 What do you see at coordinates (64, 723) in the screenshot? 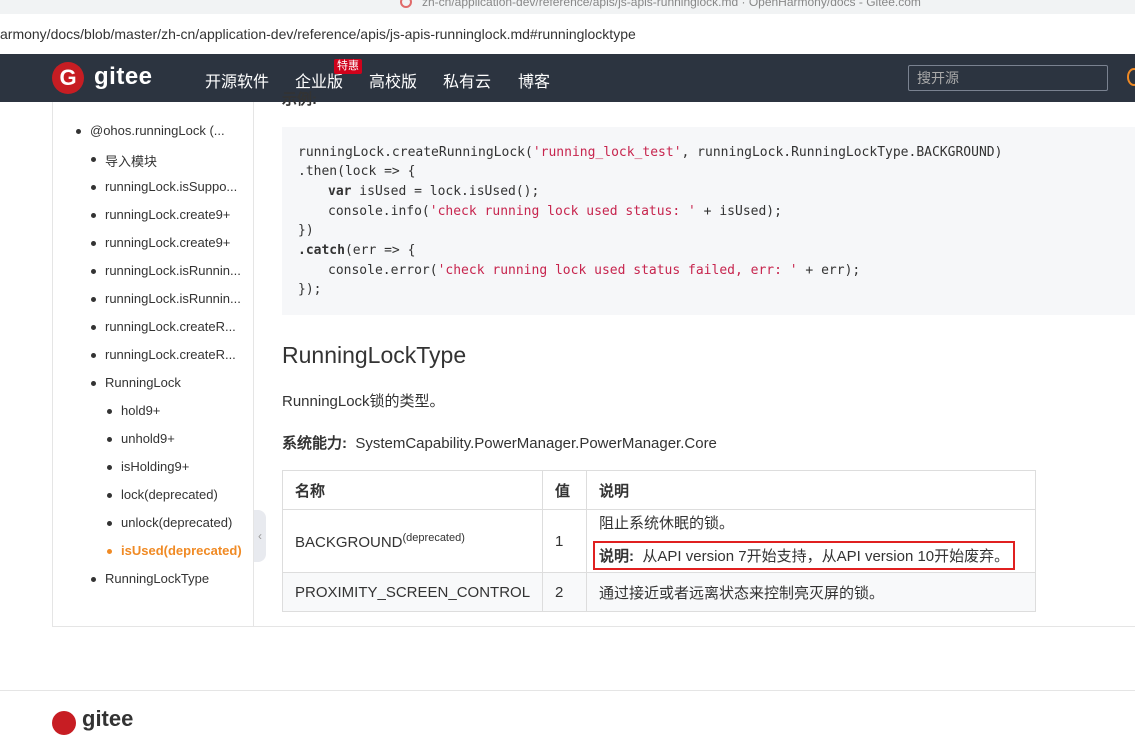
I see `footer-logo-icon` at bounding box center [64, 723].